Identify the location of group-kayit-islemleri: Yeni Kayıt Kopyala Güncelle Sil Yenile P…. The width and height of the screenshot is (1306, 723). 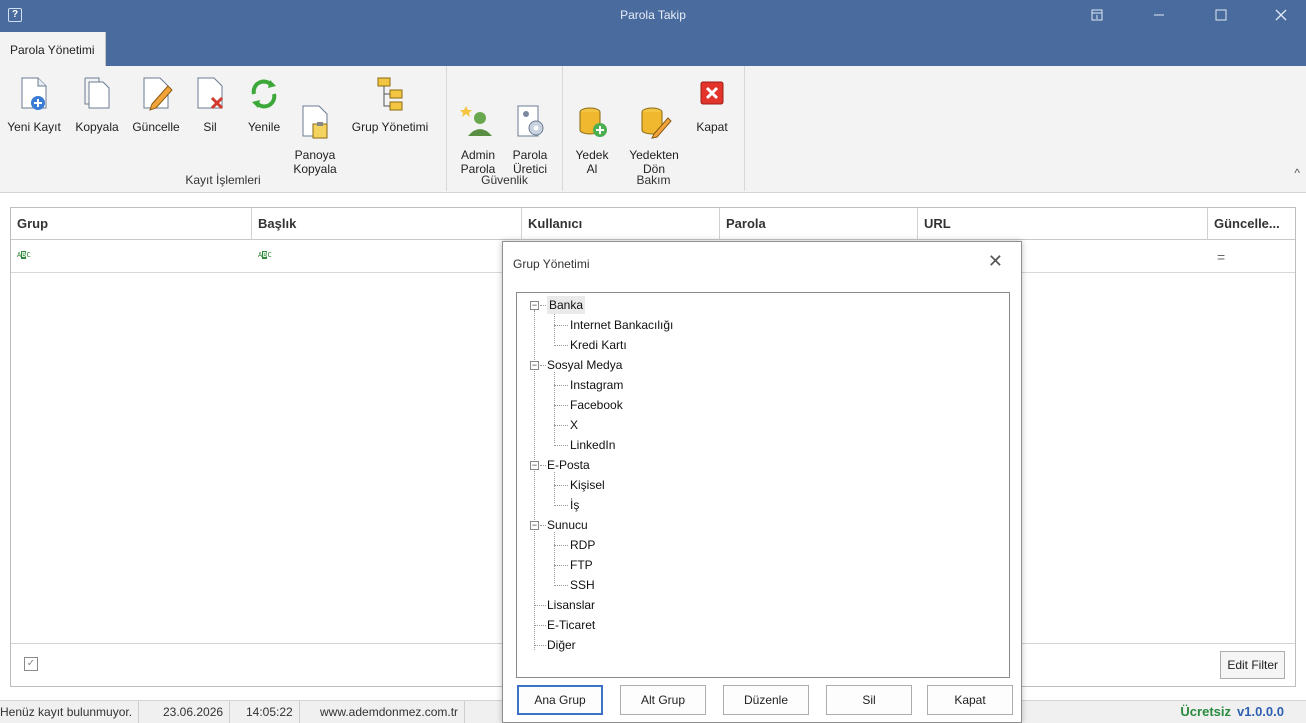
(223, 128).